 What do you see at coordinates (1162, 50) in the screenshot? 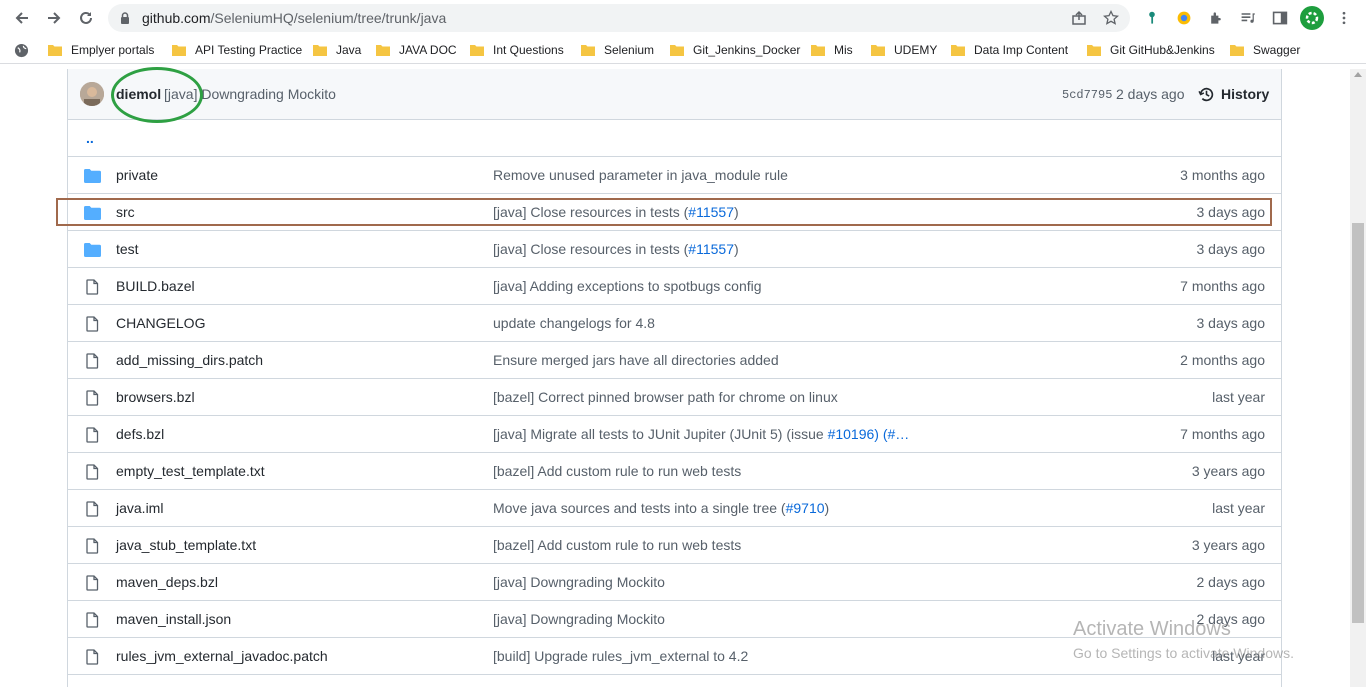
I see `bookmark-label: Git GitHub&Jenkins` at bounding box center [1162, 50].